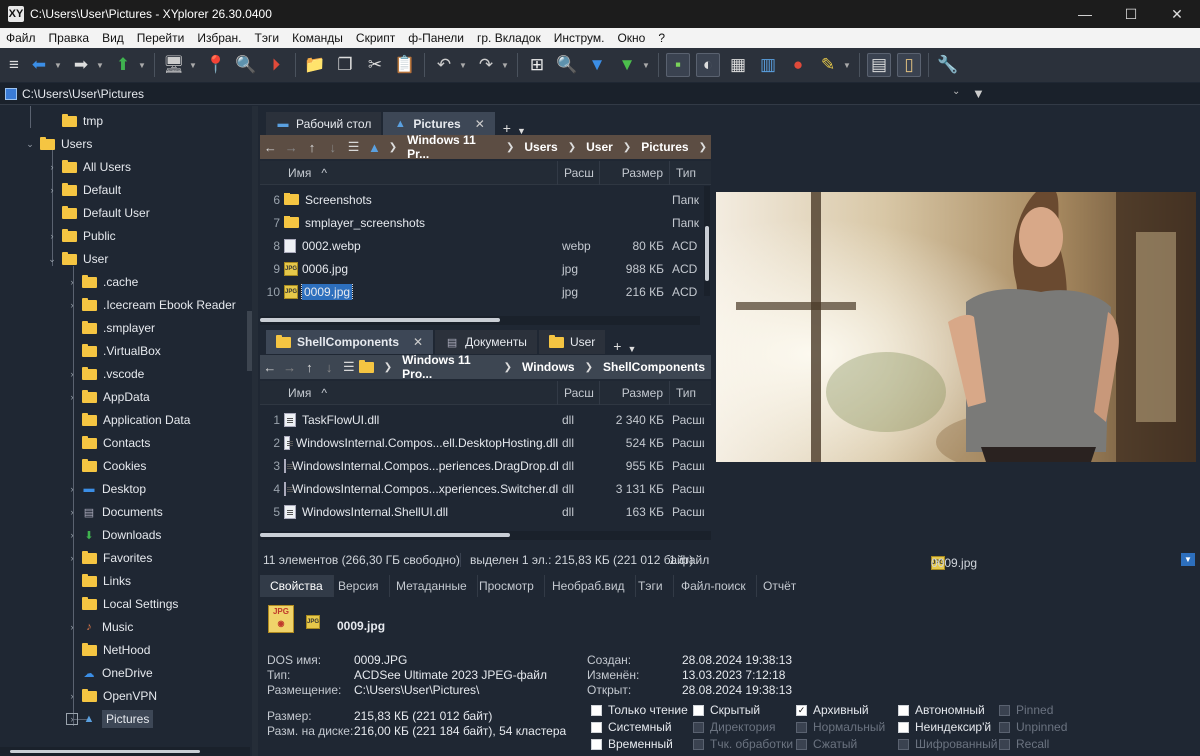 This screenshot has width=1200, height=756. Describe the element at coordinates (77, 259) in the screenshot. I see `tree-item: ⌄ User` at that location.